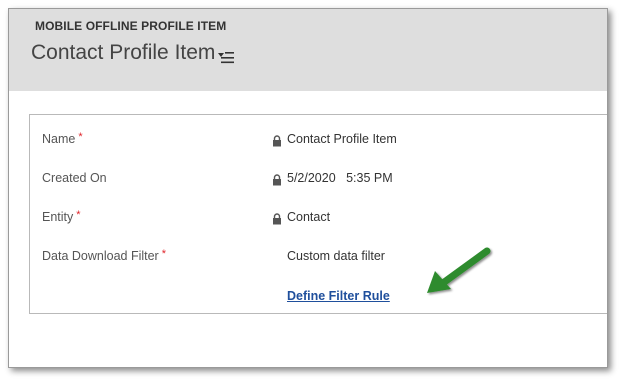  I want to click on field-value-created-on: 5/2/2020 5:35 PM, so click(340, 178).